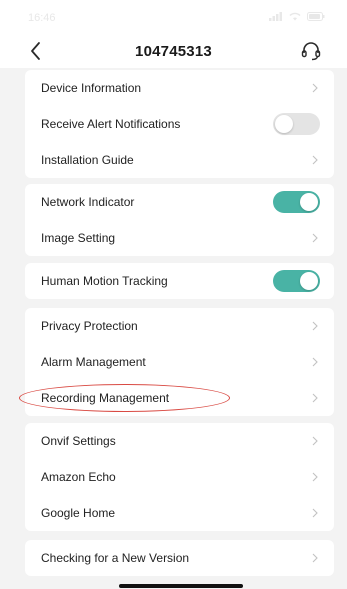  I want to click on row-label: Image Setting, so click(78, 238).